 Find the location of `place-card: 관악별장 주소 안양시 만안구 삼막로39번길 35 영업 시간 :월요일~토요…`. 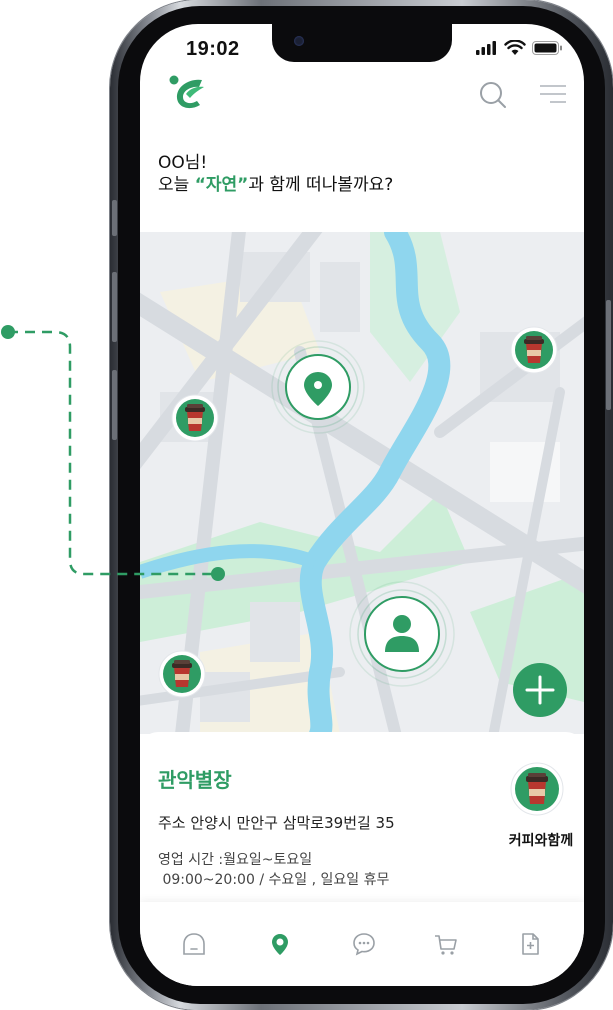

place-card: 관악별장 주소 안양시 만안구 삼막로39번길 35 영업 시간 :월요일~토요… is located at coordinates (362, 817).